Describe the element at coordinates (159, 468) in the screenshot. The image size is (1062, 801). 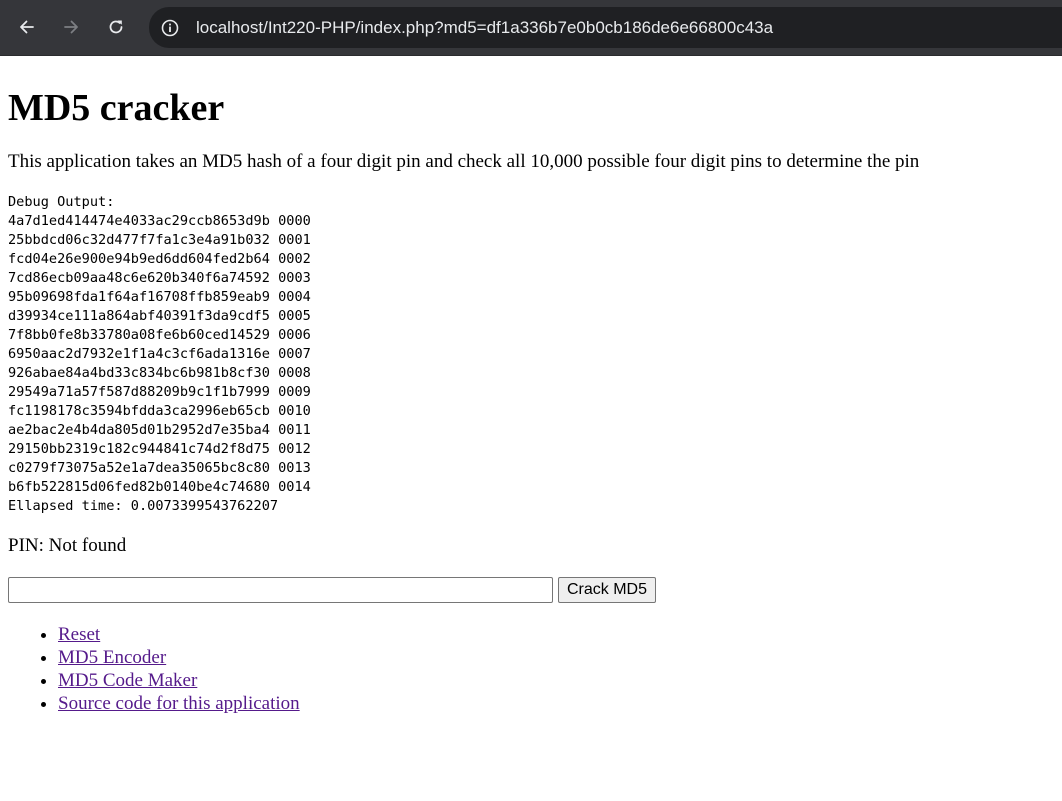
I see `debug-row: c0279f73075a52e1a7dea35065bc8c80 0013` at that location.